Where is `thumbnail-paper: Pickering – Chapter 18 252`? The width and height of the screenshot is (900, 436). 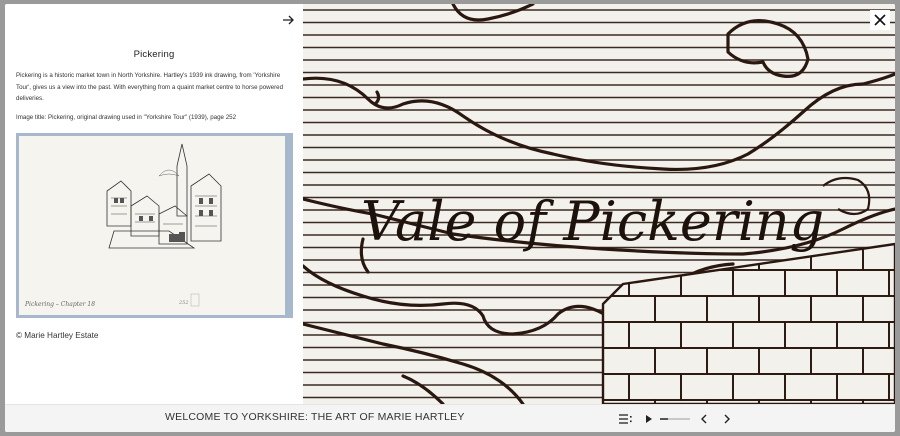
thumbnail-paper: Pickering – Chapter 18 252 is located at coordinates (152, 225).